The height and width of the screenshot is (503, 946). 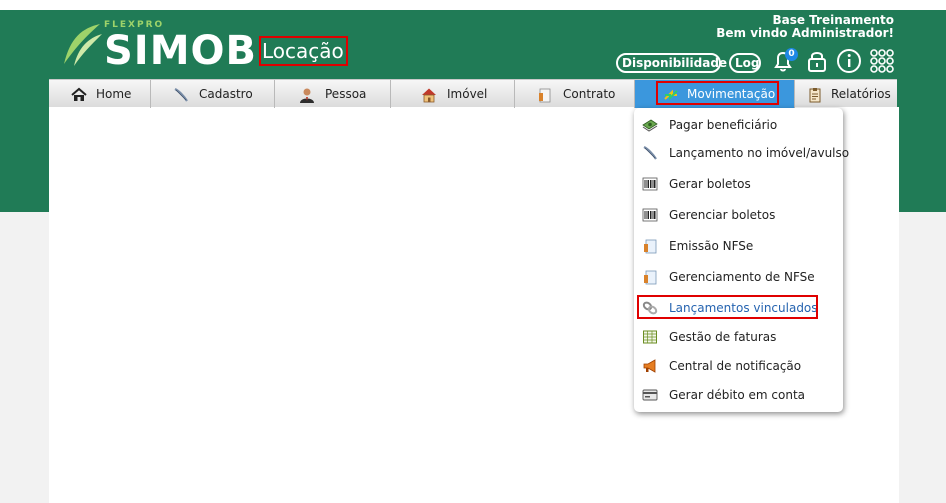 I want to click on nav-pessoa: Pessoa, so click(x=333, y=94).